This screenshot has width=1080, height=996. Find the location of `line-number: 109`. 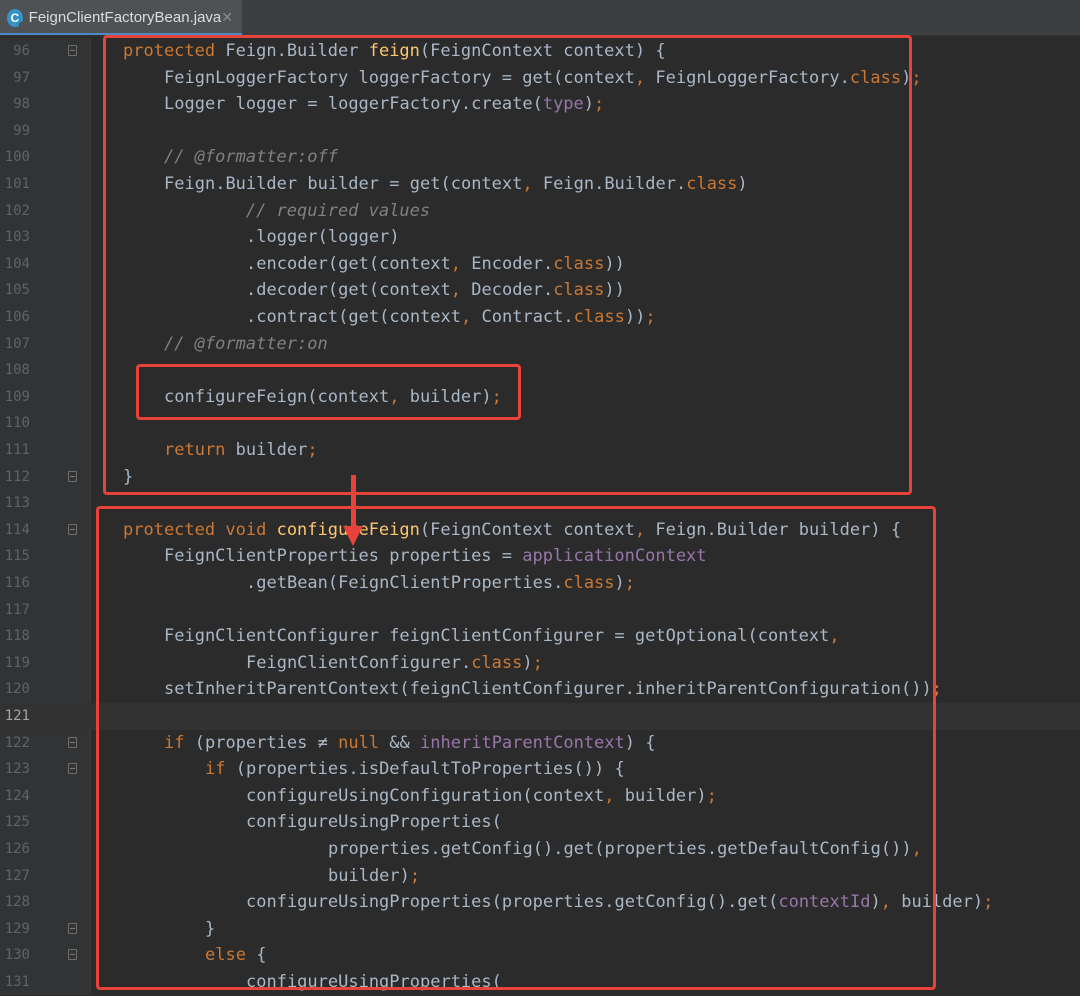

line-number: 109 is located at coordinates (17, 396).